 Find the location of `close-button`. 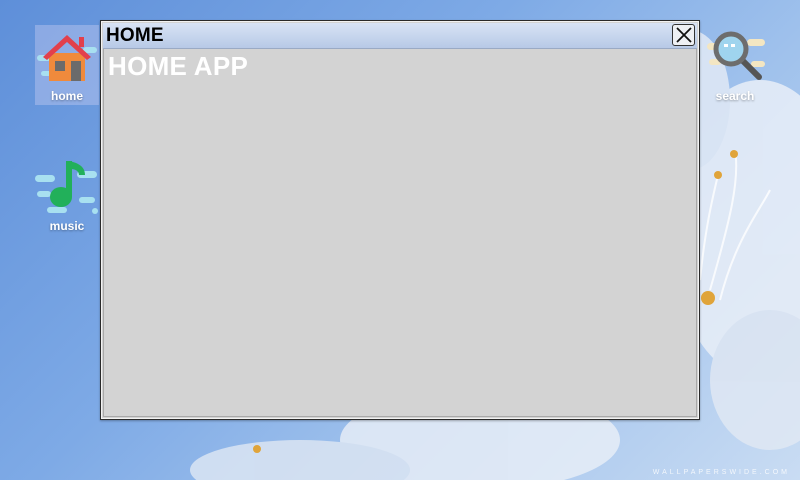

close-button is located at coordinates (683, 35).